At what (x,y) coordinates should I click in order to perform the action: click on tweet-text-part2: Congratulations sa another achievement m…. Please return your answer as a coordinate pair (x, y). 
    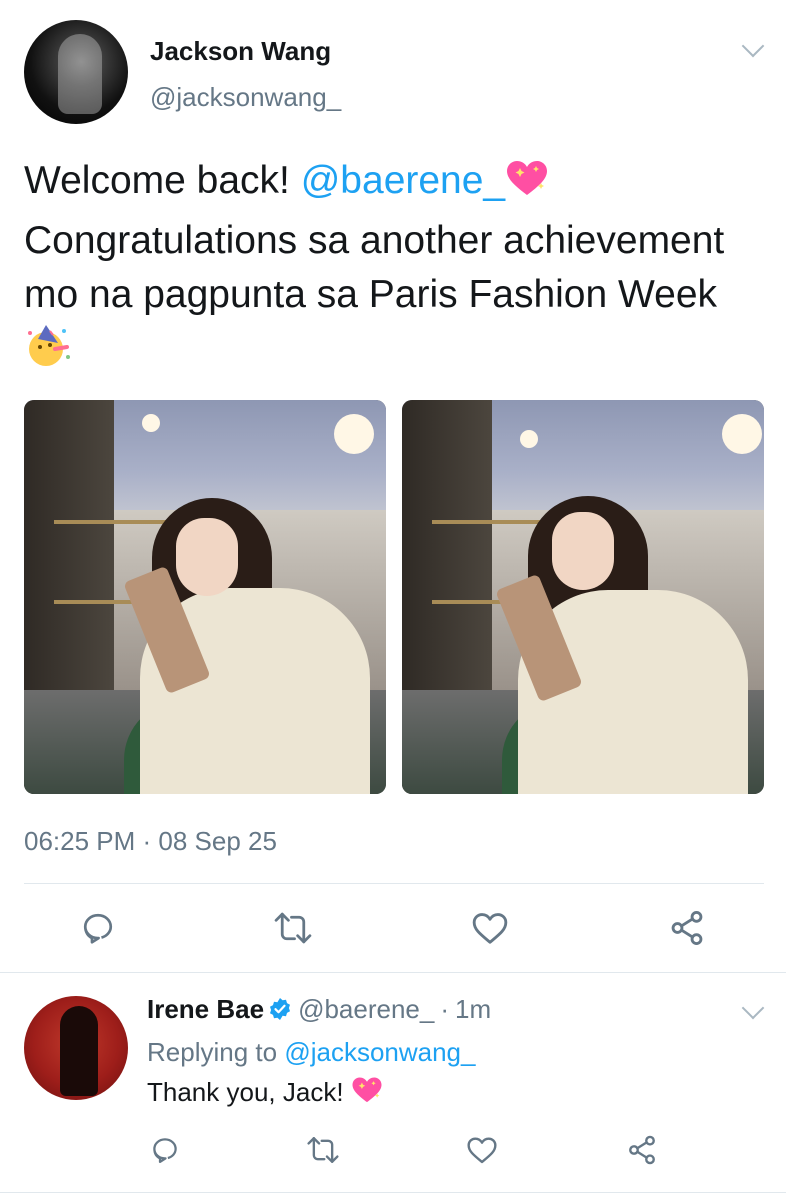
    Looking at the image, I should click on (374, 267).